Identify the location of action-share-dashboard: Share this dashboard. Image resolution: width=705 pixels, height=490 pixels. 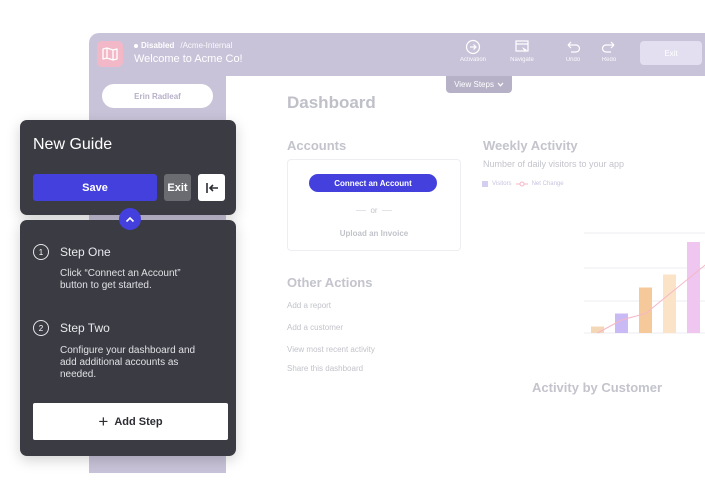
(325, 368).